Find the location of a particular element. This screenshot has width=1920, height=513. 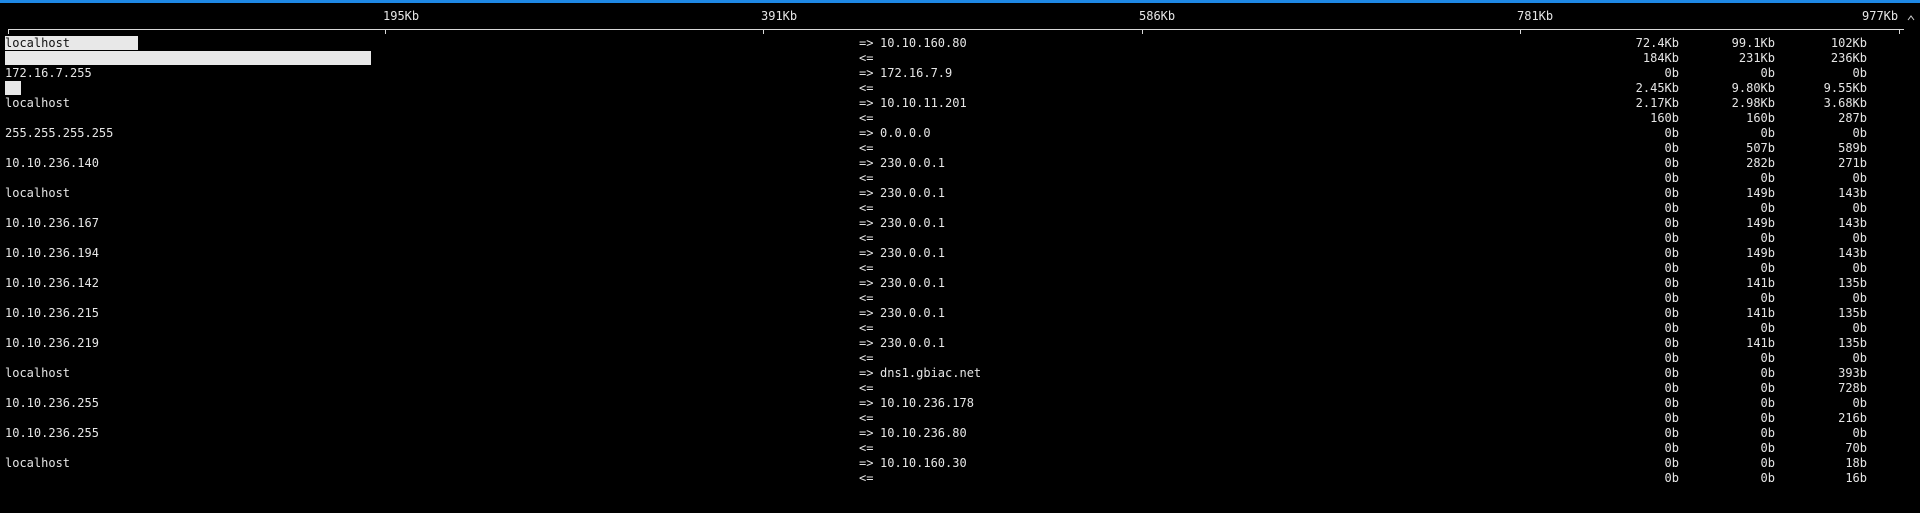

recv-rate-40s: 216b is located at coordinates (1852, 418).